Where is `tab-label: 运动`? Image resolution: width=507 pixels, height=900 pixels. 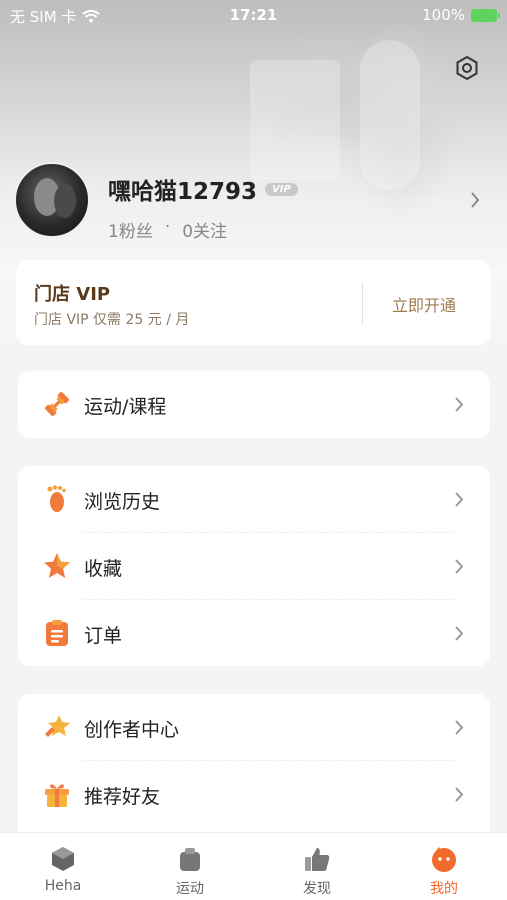
tab-label: 运动 is located at coordinates (190, 889).